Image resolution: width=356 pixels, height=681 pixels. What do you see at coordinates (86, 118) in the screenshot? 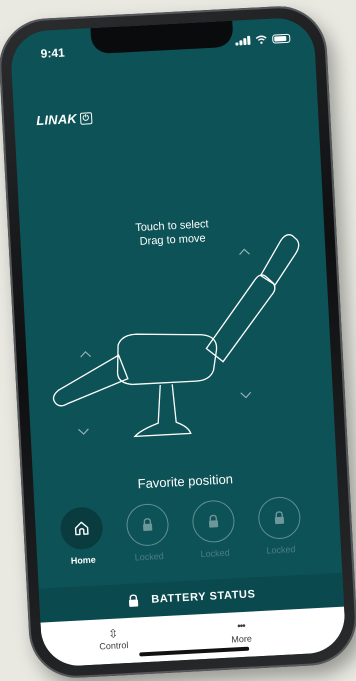
I see `power-icon: ⏻` at bounding box center [86, 118].